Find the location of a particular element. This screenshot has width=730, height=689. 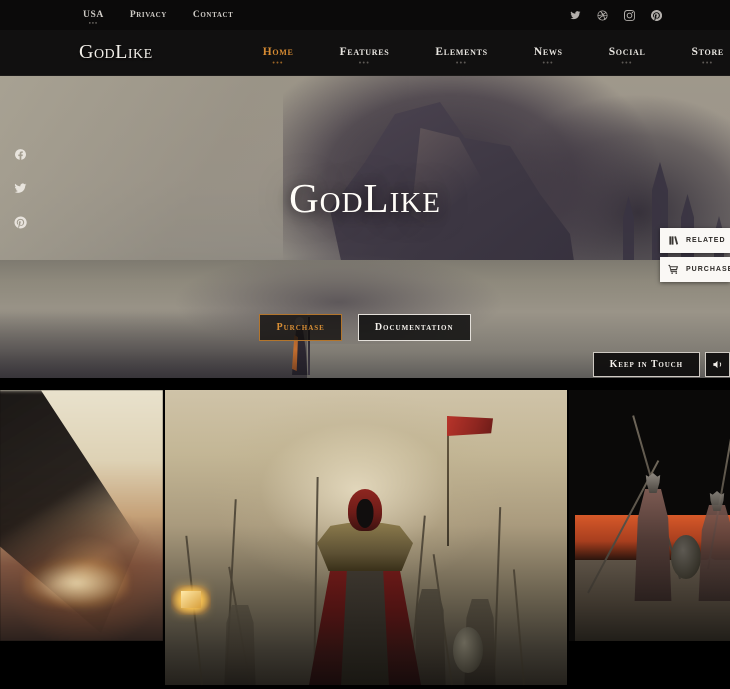

hero-side-social-rail is located at coordinates (20, 188).